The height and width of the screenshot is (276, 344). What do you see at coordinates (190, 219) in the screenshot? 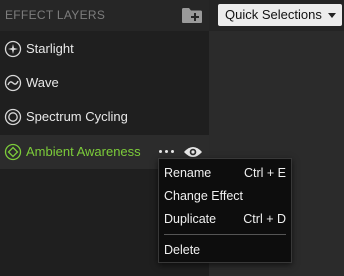
I see `menu-item-label: Duplicate` at bounding box center [190, 219].